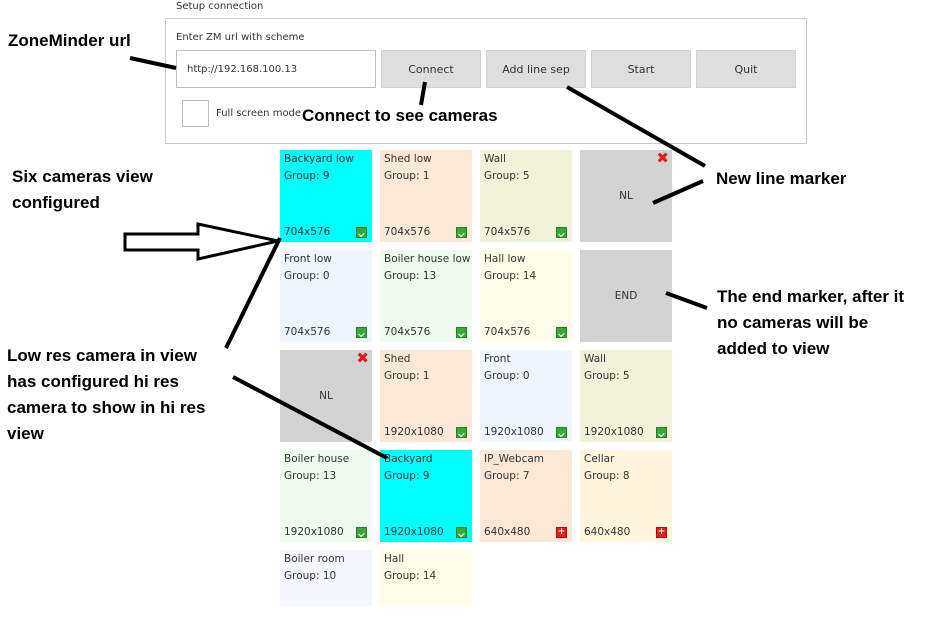  What do you see at coordinates (793, 322) in the screenshot?
I see `annotation-line: no cameras will be` at bounding box center [793, 322].